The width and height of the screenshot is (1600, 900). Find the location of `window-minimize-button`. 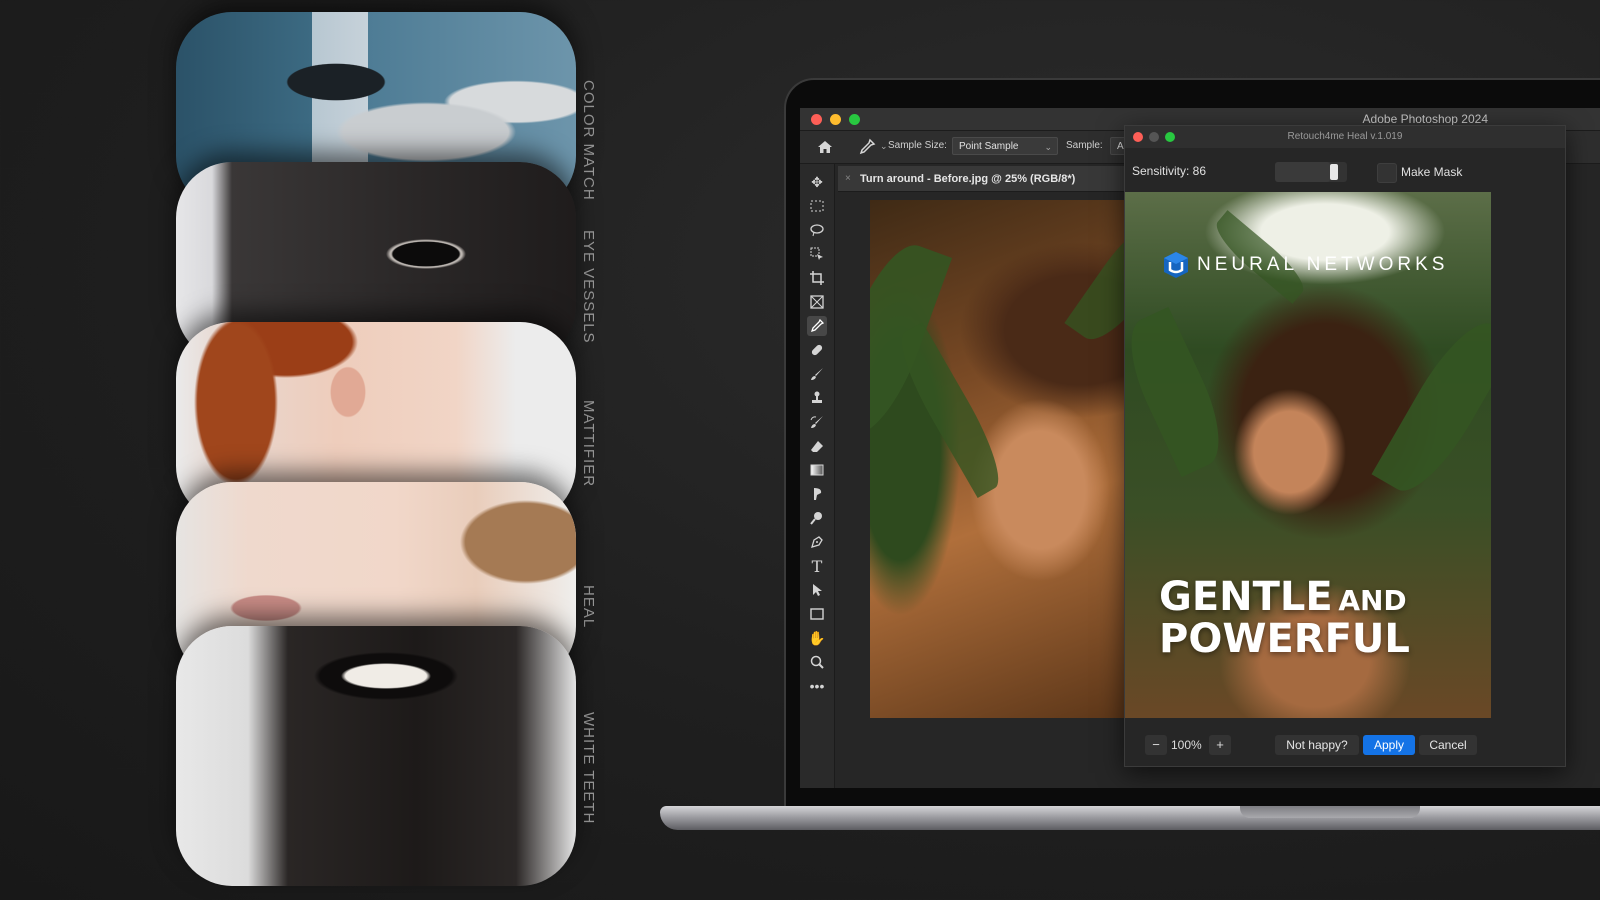

window-minimize-button is located at coordinates (835, 119).